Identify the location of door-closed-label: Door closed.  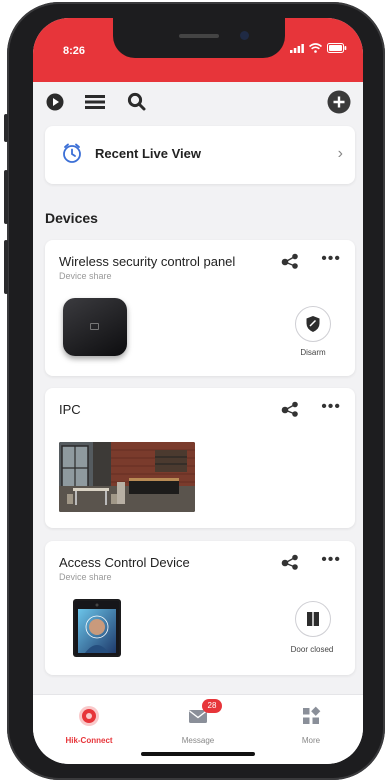
(312, 649).